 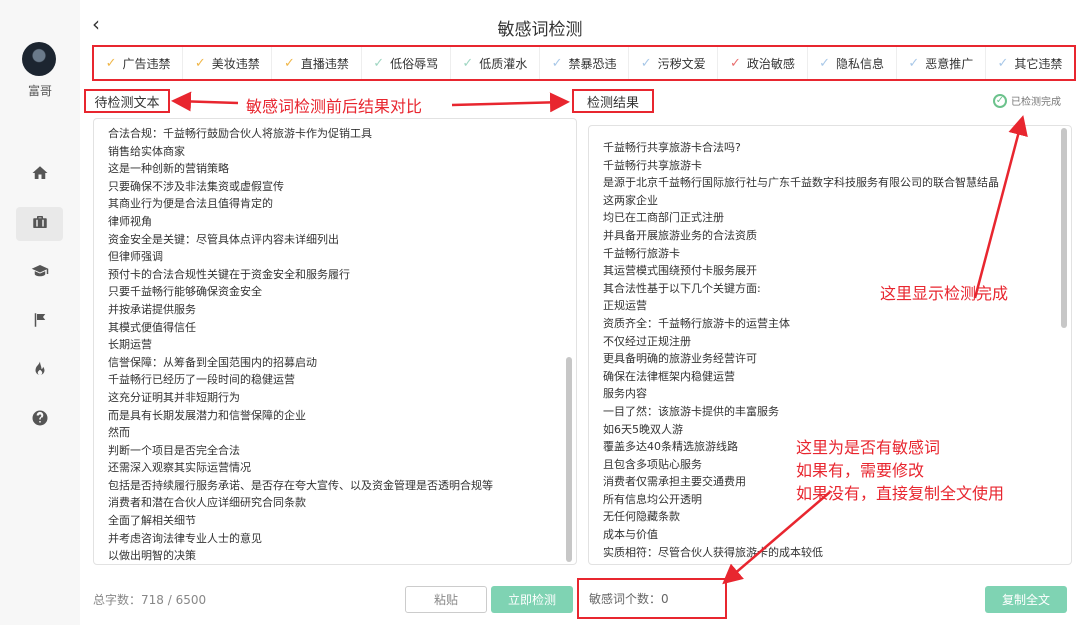 I want to click on char-count: 总字数：718 / 6500, so click(x=150, y=600).